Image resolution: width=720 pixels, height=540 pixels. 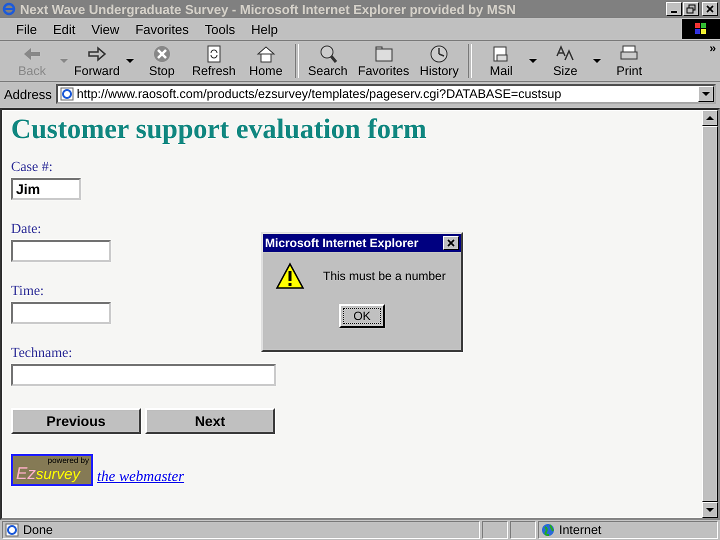 What do you see at coordinates (701, 29) in the screenshot?
I see `windows-logo` at bounding box center [701, 29].